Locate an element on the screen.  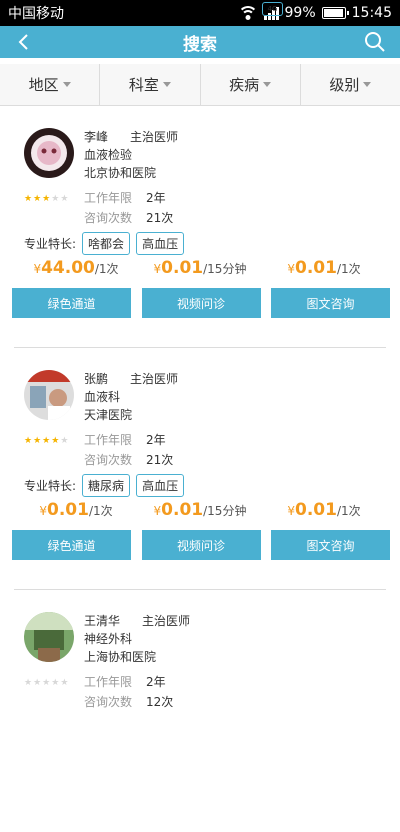
filter-label: 科室 is located at coordinates (143, 85).